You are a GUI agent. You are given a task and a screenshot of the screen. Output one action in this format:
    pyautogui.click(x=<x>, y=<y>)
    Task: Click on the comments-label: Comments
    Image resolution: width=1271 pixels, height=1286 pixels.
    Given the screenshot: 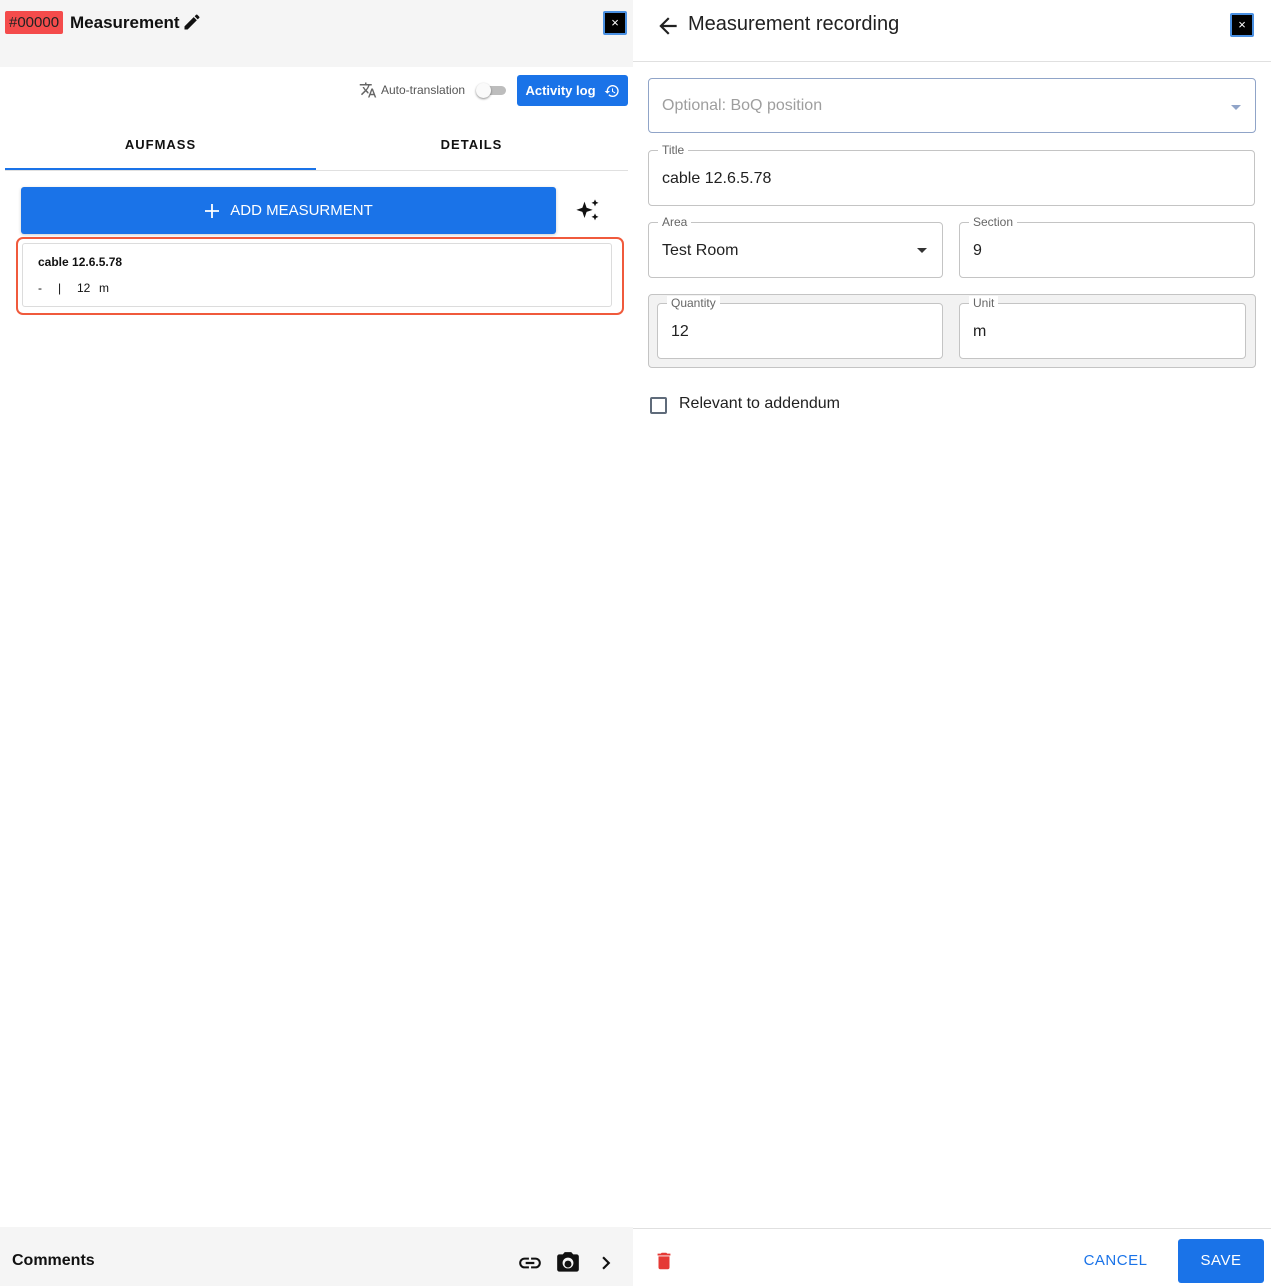 What is the action you would take?
    pyautogui.click(x=53, y=1260)
    